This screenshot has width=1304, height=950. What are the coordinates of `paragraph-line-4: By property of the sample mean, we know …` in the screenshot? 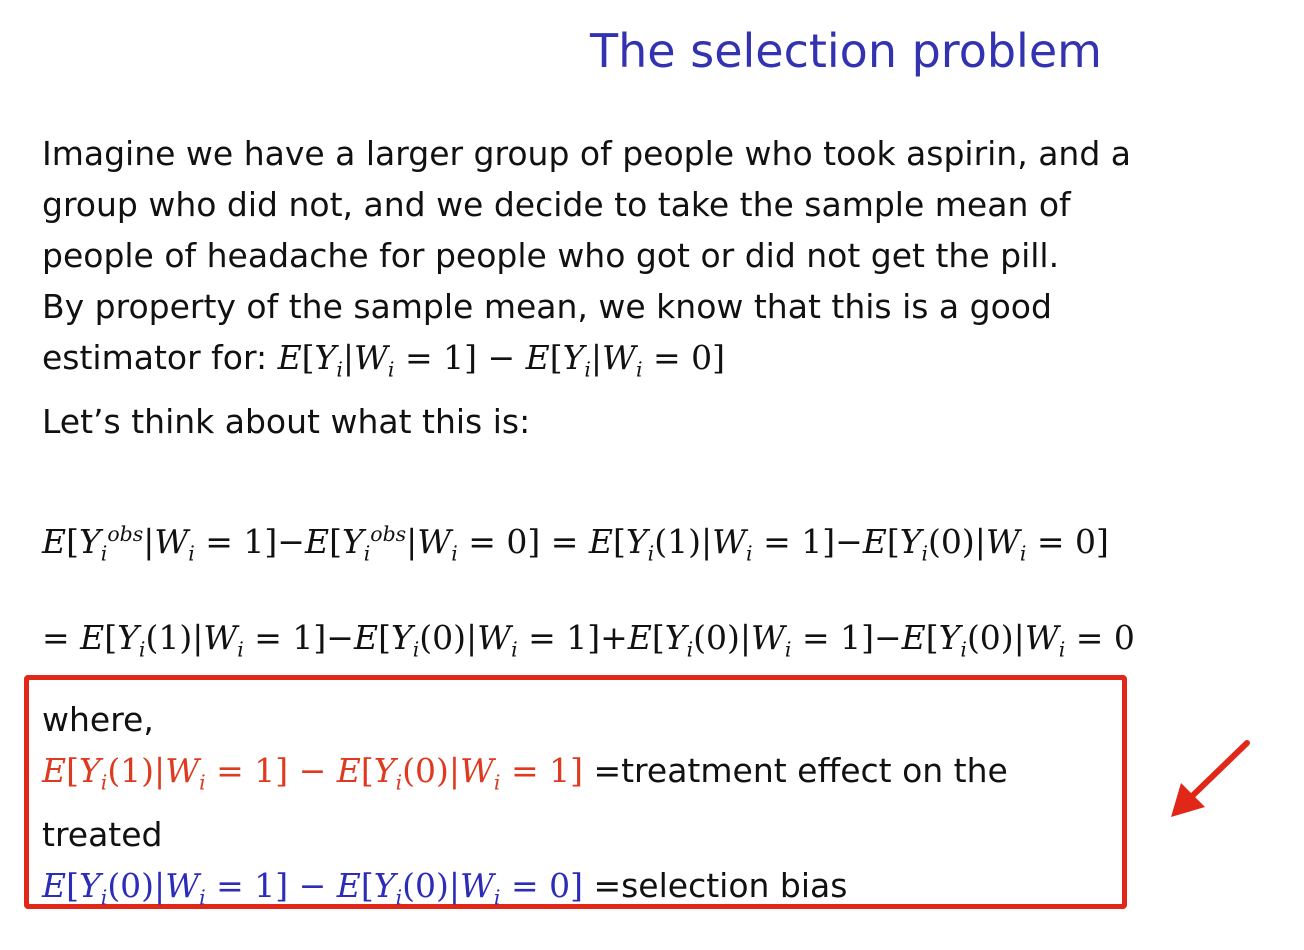 It's located at (547, 306).